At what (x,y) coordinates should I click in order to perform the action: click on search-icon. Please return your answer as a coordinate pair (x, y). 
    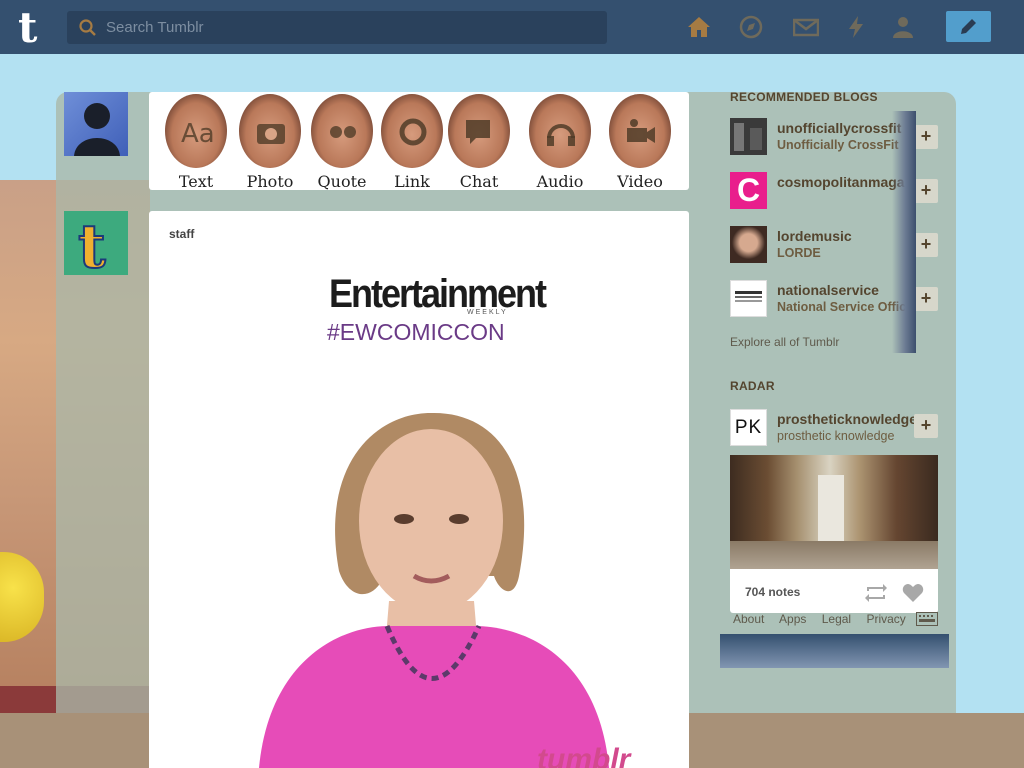
    Looking at the image, I should click on (87, 27).